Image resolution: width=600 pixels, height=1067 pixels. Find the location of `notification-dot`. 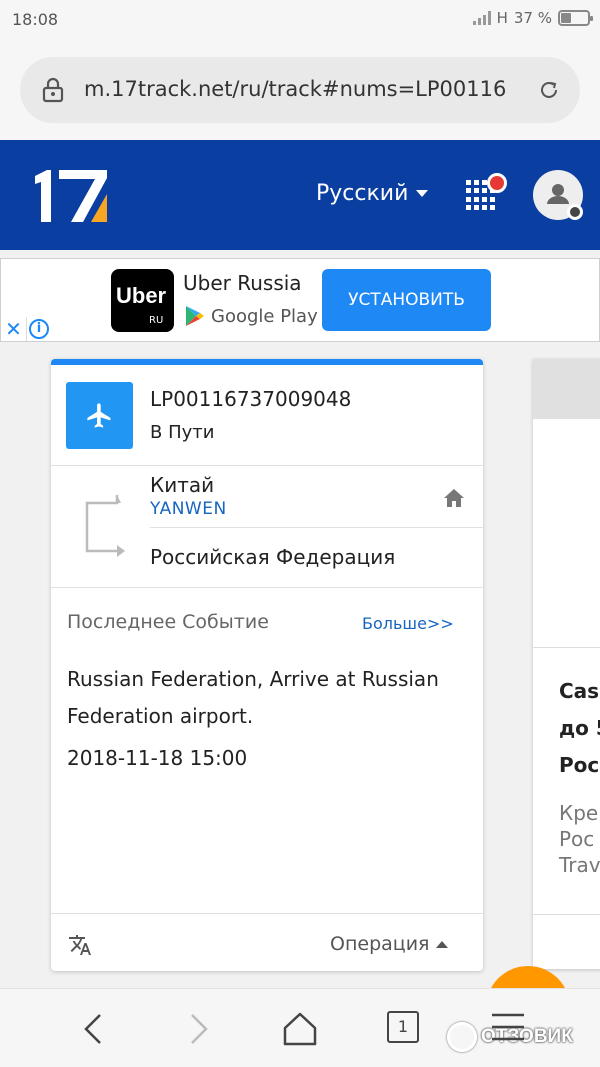

notification-dot is located at coordinates (497, 183).